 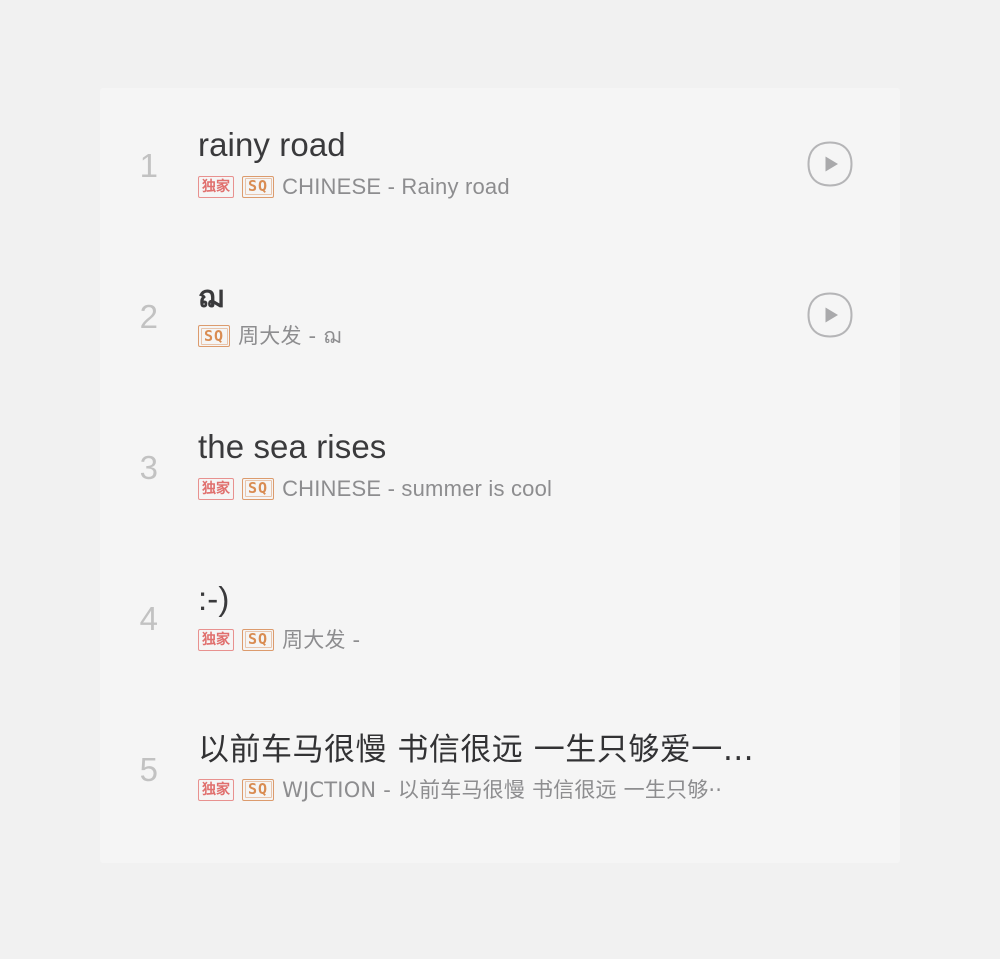 I want to click on row-title: ฌ, so click(x=211, y=297).